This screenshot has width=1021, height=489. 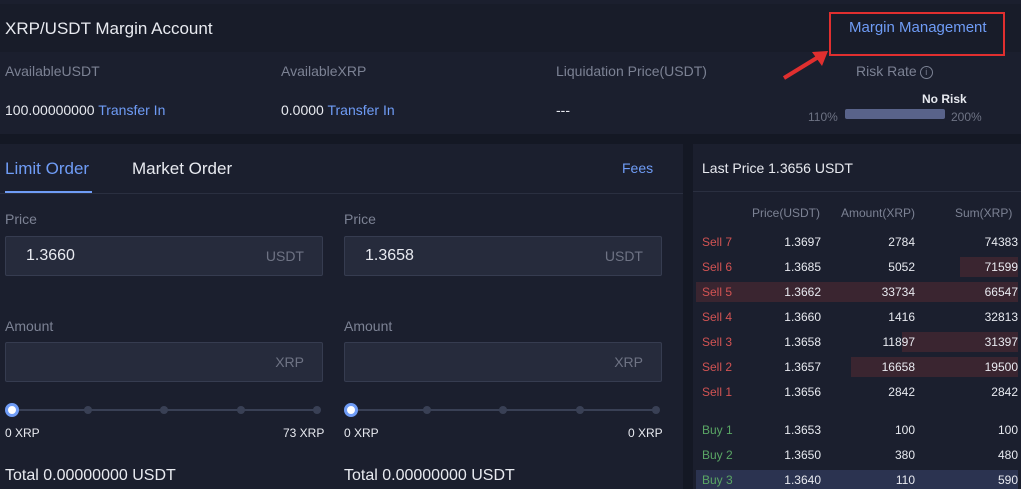 What do you see at coordinates (802, 367) in the screenshot?
I see `row-price: 1.3657` at bounding box center [802, 367].